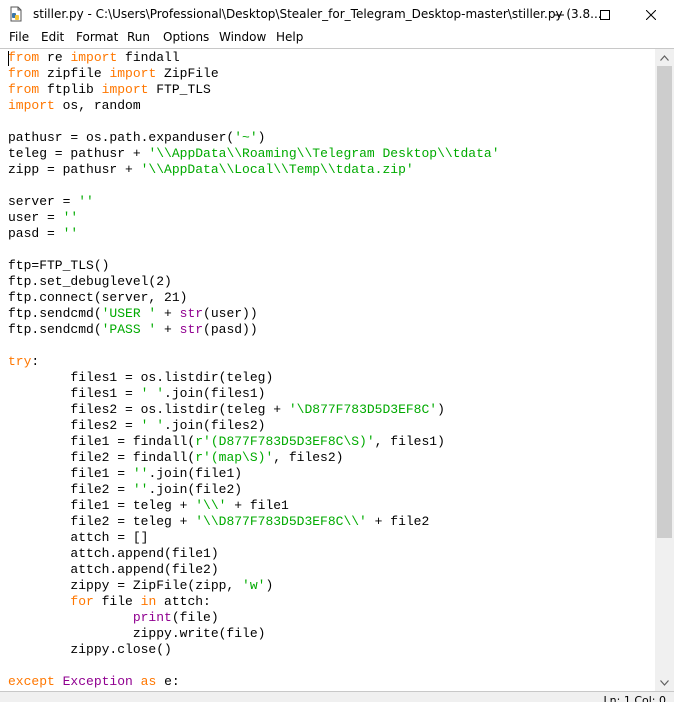 The width and height of the screenshot is (674, 702). I want to click on code-line: files2 = ' '.join(files2), so click(328, 426).